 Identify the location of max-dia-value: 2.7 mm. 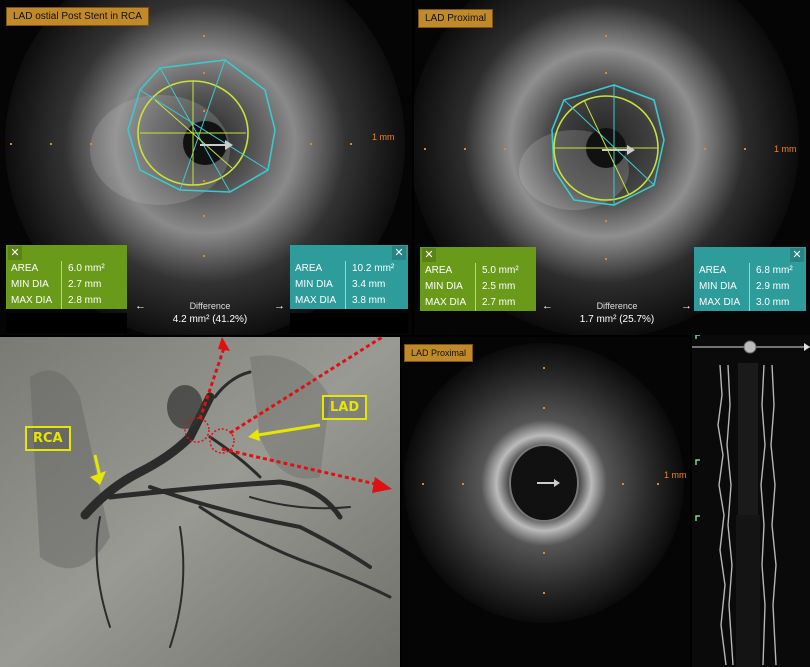
(505, 303).